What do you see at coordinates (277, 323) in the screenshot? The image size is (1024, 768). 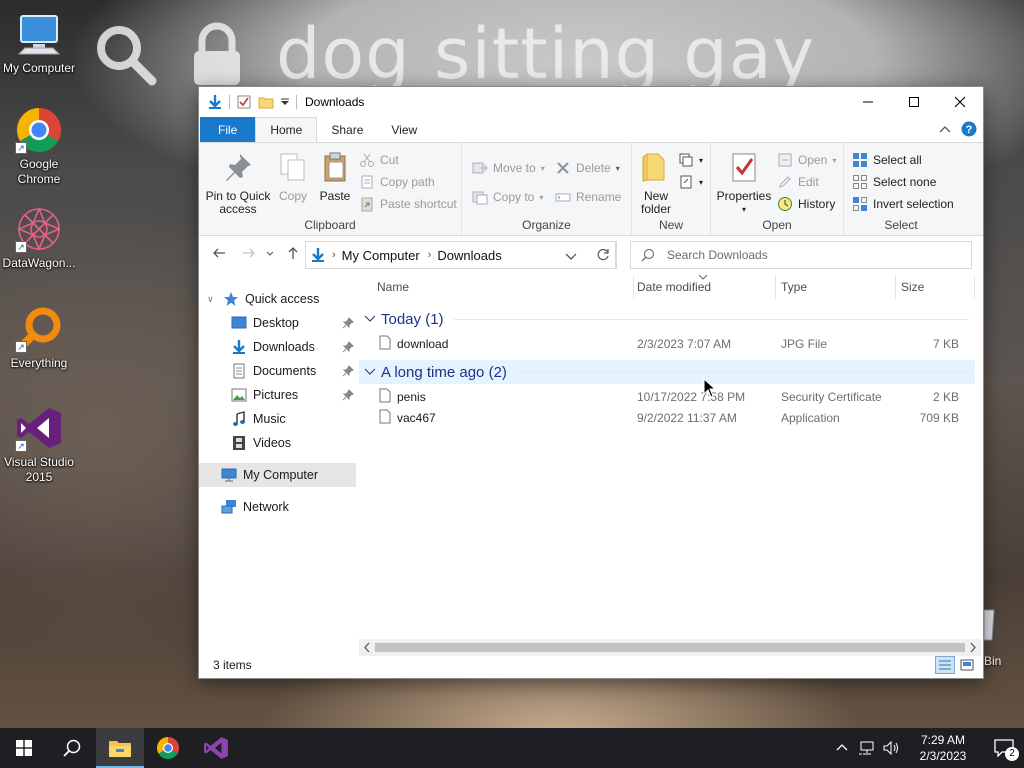 I see `nav-desktop: Desktop` at bounding box center [277, 323].